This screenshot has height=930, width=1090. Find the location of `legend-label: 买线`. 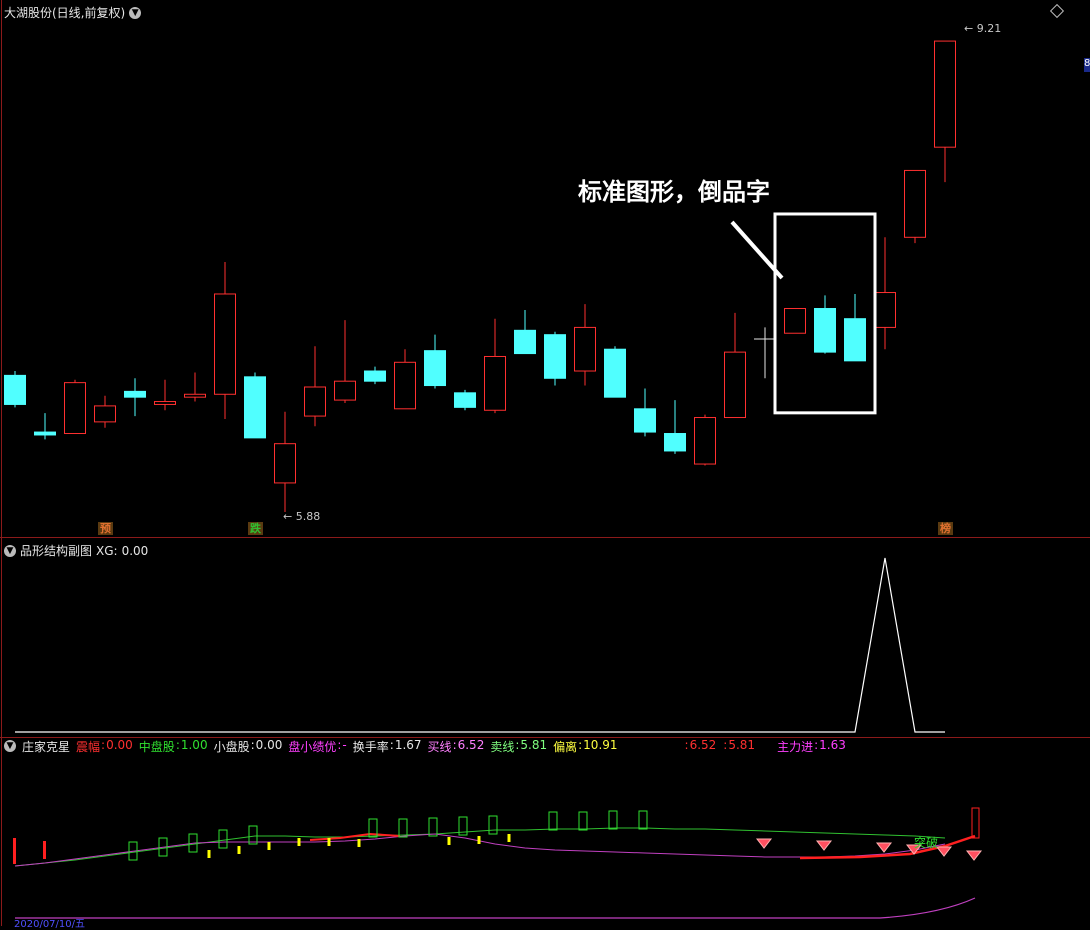

legend-label: 买线 is located at coordinates (439, 746).